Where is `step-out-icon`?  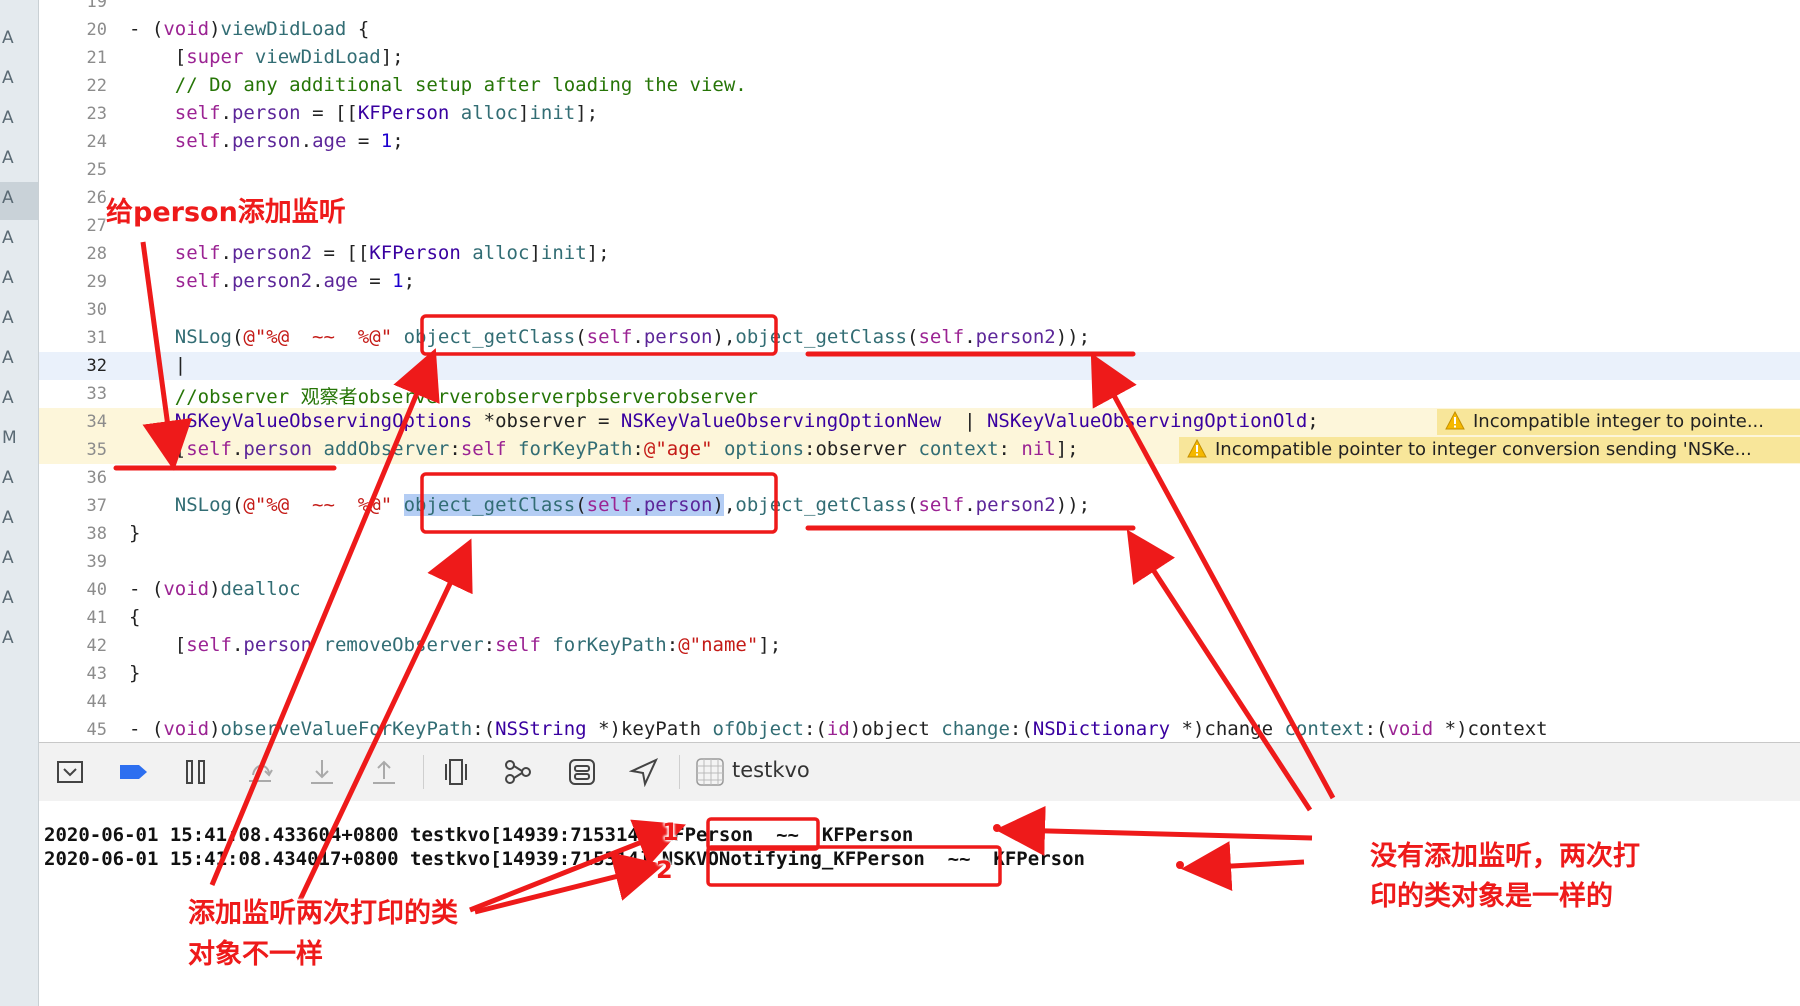
step-out-icon is located at coordinates (384, 772).